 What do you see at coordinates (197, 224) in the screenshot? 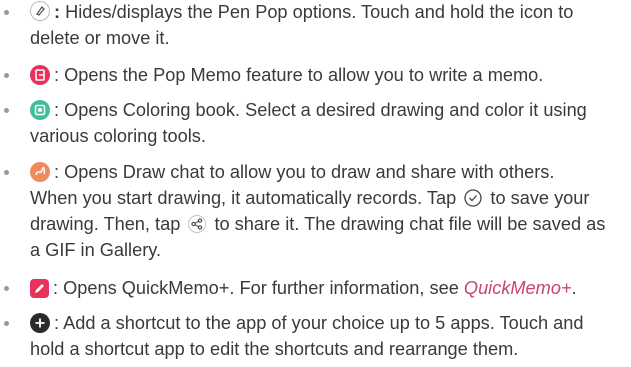
I see `share-icon` at bounding box center [197, 224].